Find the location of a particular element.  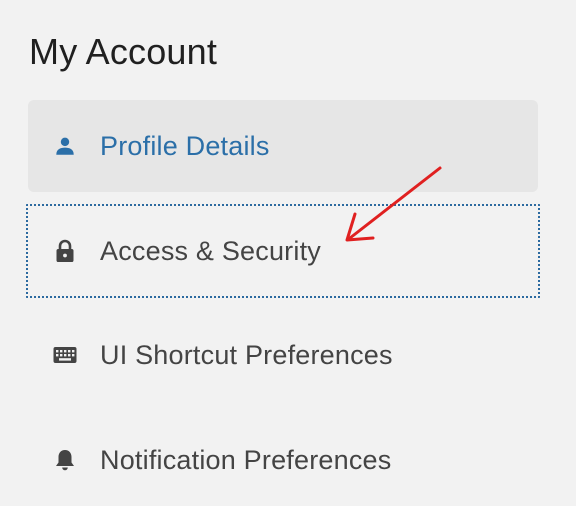

lock-icon is located at coordinates (65, 251).